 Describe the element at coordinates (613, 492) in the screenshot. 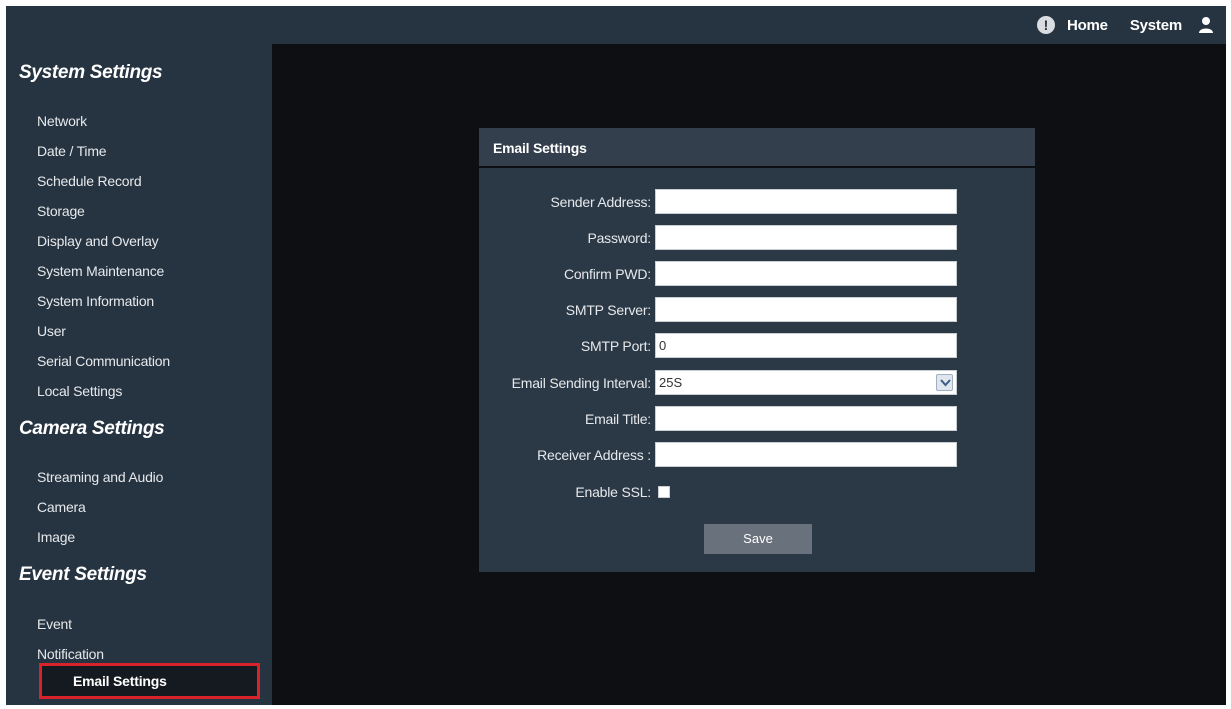

I see `enable-ssl-label: Enable SSL:` at that location.